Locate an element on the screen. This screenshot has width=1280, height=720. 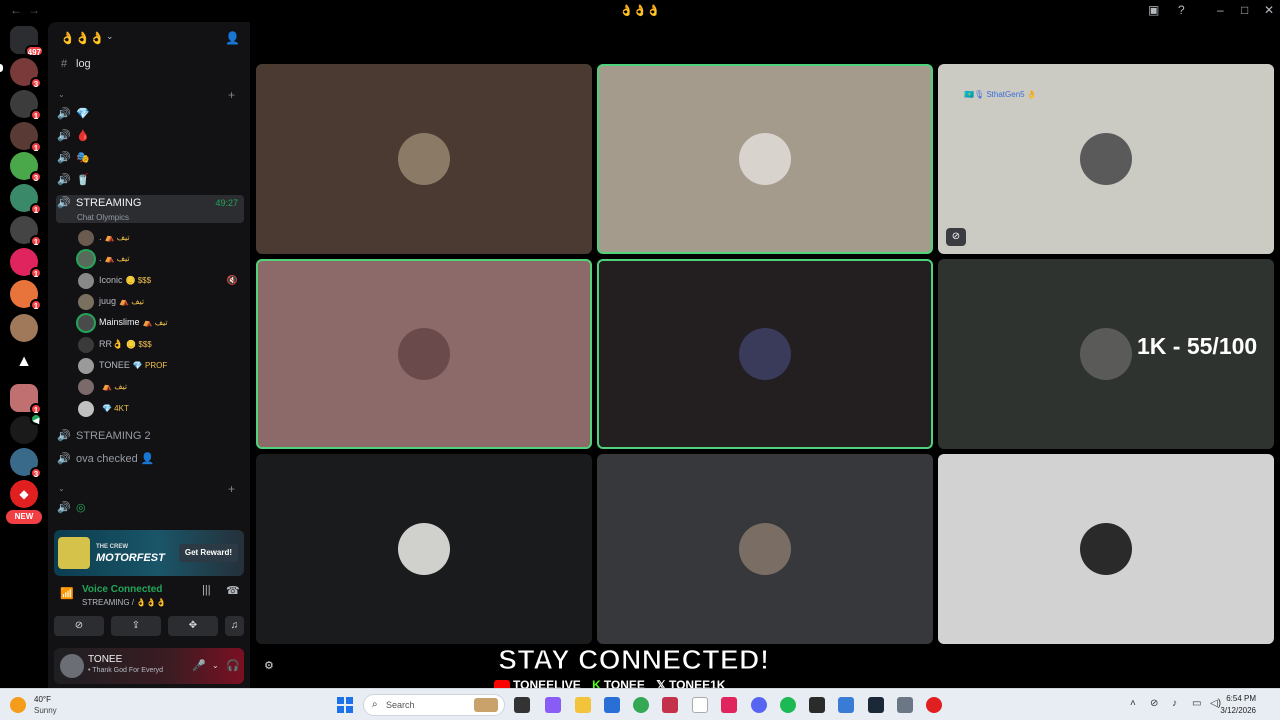
weather-widget: 40°F Sunny is located at coordinates (40, 705).